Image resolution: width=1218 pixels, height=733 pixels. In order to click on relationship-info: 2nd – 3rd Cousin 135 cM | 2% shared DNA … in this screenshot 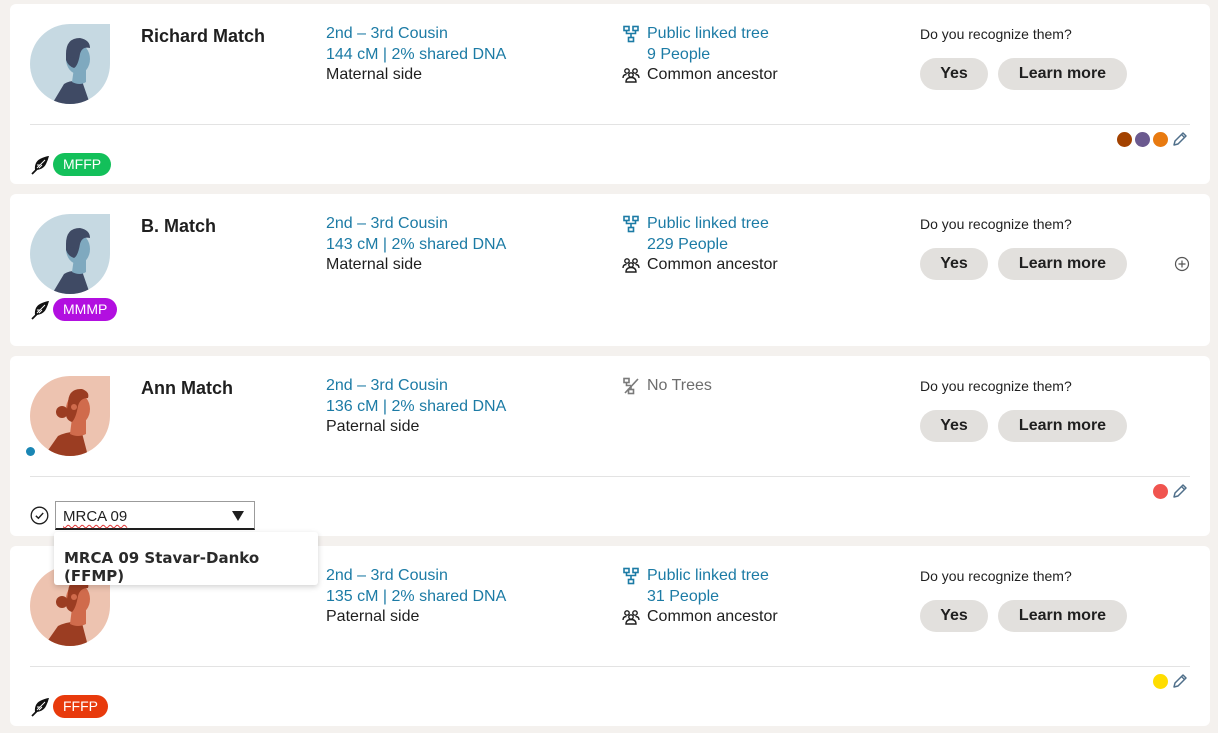, I will do `click(416, 597)`.